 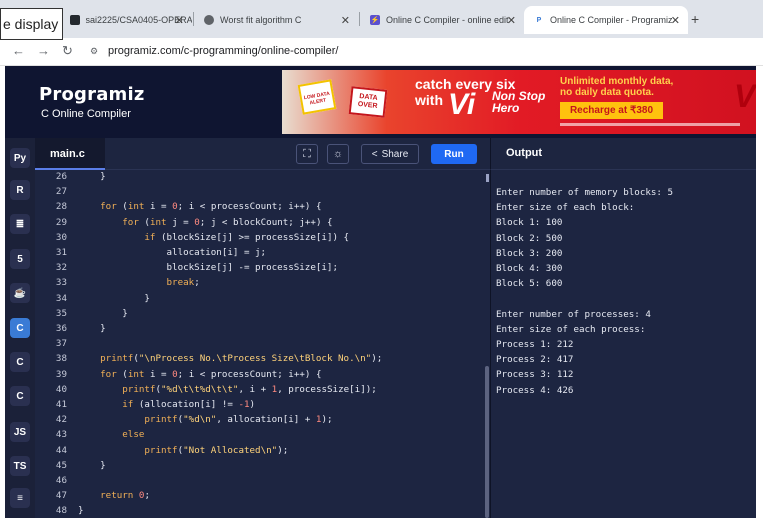 I want to click on csharp-icon: C, so click(x=20, y=396).